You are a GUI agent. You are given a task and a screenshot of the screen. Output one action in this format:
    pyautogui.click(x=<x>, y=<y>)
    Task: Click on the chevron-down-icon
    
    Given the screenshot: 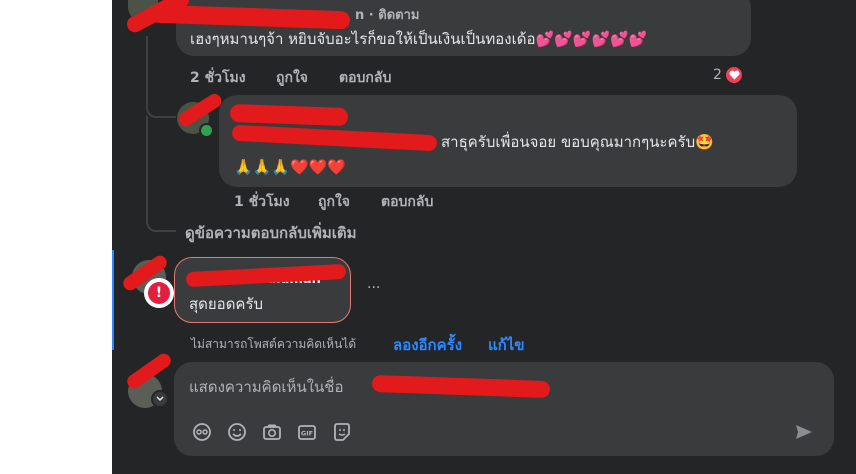 What is the action you would take?
    pyautogui.click(x=160, y=399)
    